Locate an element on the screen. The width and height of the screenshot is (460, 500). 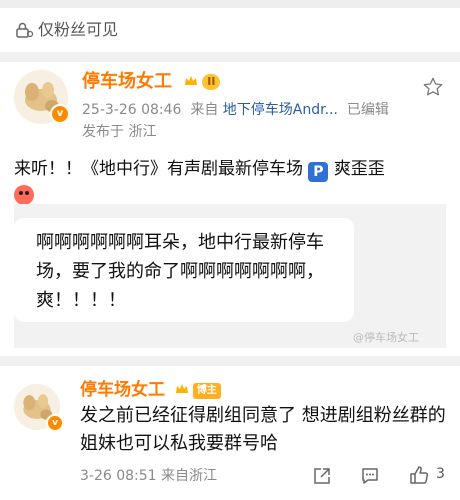
post-meta-line: 25-3-26 08:46 来自 地下停车场Andr... 已编辑 is located at coordinates (235, 110).